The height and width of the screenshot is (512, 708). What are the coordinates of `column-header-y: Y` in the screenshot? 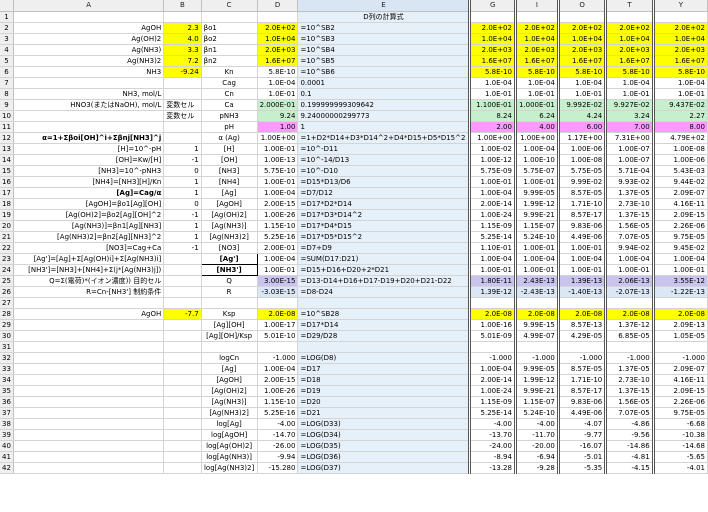 It's located at (679, 6).